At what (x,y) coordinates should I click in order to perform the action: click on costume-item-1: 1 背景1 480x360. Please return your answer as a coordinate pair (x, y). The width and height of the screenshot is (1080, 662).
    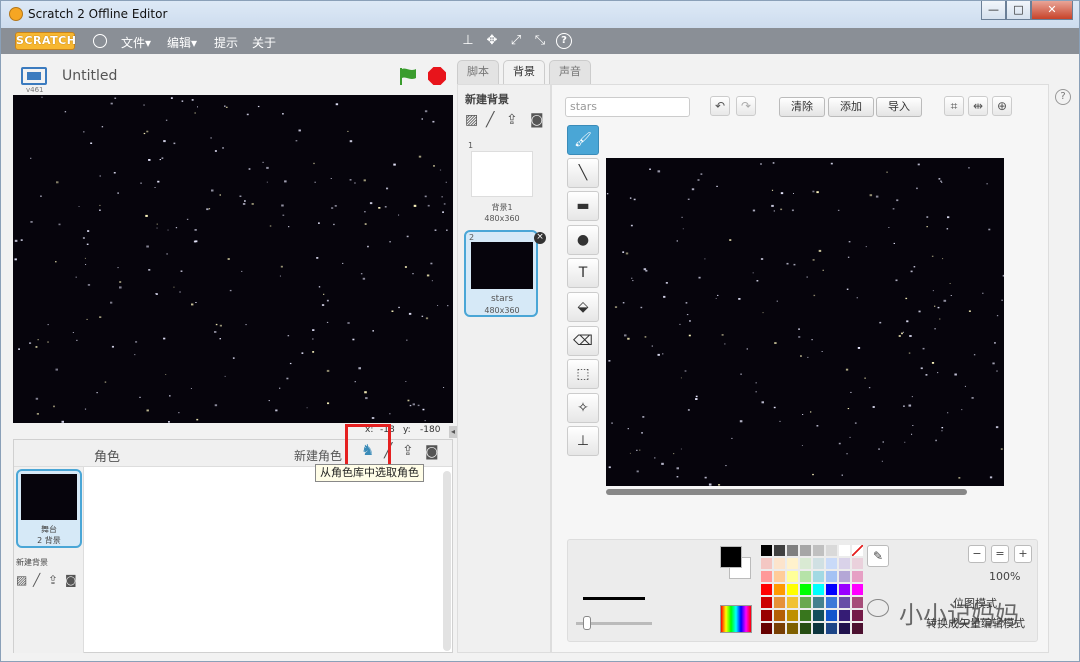
    Looking at the image, I should click on (502, 182).